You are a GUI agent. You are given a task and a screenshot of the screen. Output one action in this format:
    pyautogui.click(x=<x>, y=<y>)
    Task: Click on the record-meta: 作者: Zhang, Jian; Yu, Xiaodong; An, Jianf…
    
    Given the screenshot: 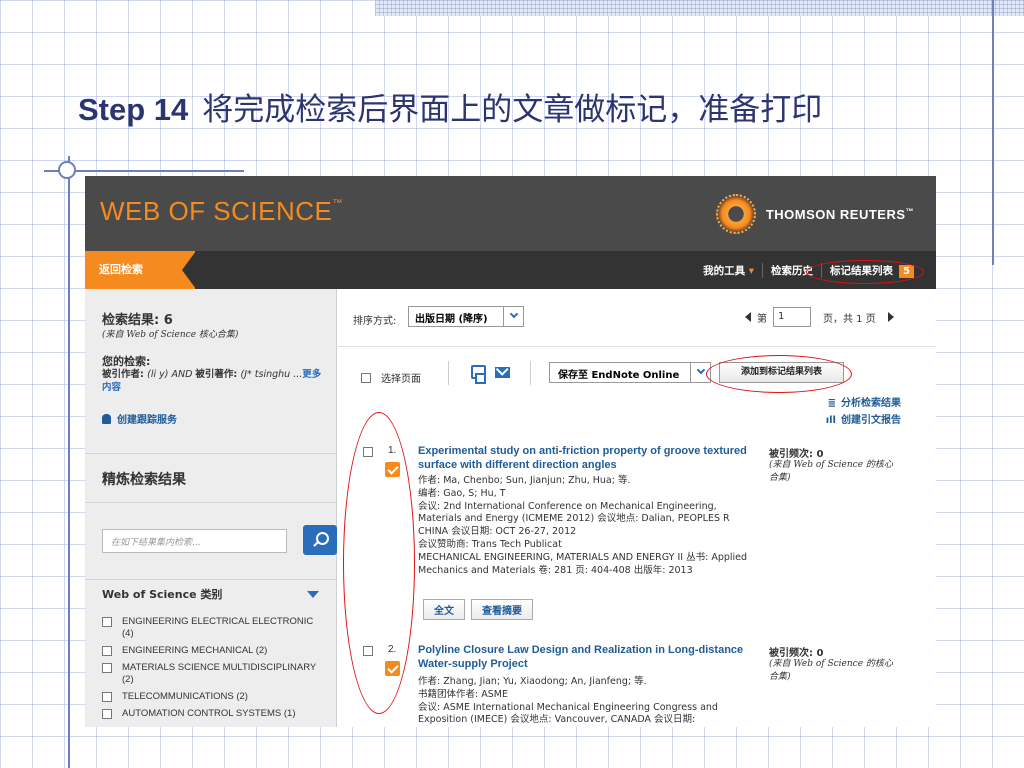 What is the action you would take?
    pyautogui.click(x=583, y=701)
    